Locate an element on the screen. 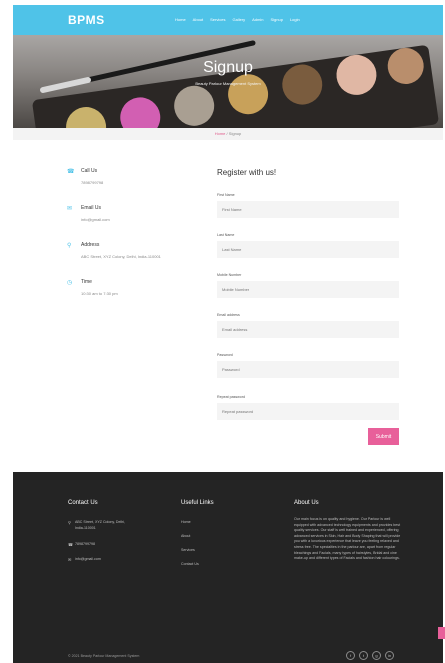 Image resolution: width=445 pixels, height=663 pixels. page-title: Signup is located at coordinates (228, 67).